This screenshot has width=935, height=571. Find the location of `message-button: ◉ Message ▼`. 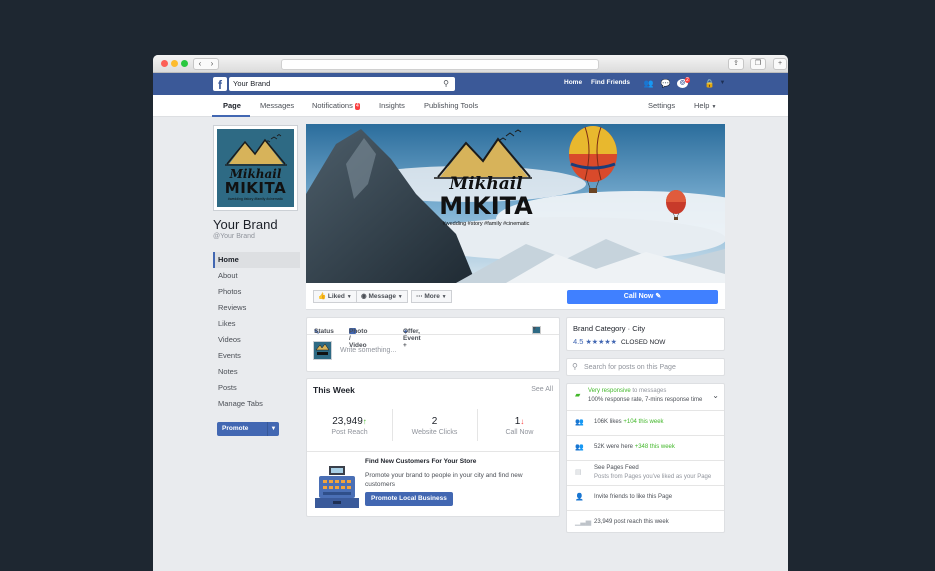

message-button: ◉ Message ▼ is located at coordinates (382, 296).